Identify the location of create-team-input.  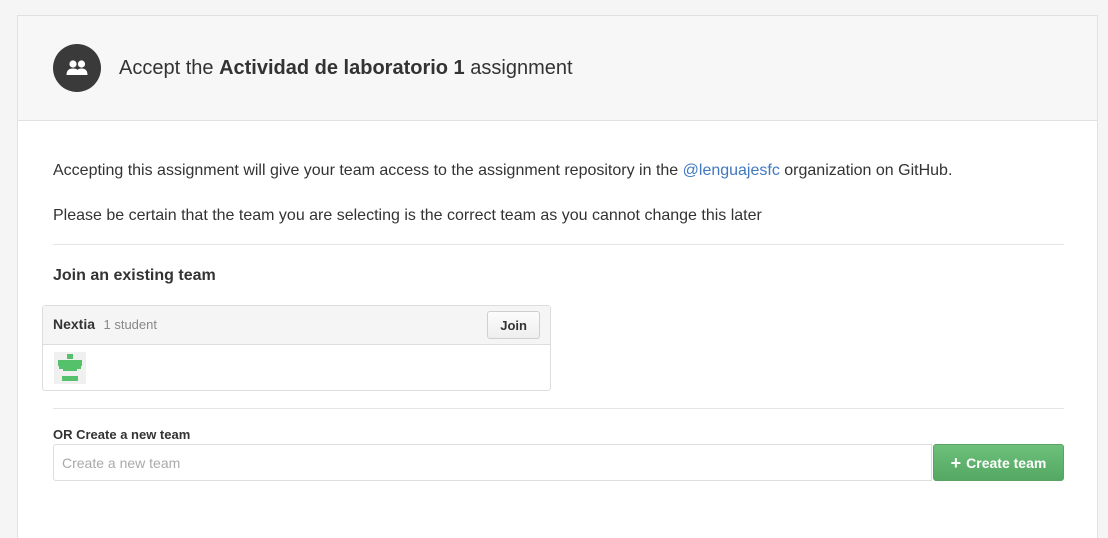
(492, 462).